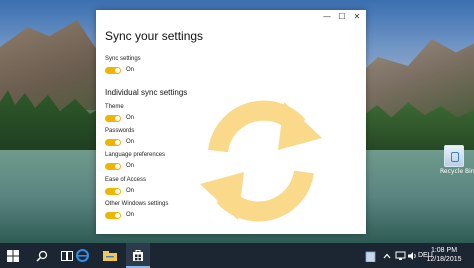 The height and width of the screenshot is (268, 474). Describe the element at coordinates (113, 118) in the screenshot. I see `theme-toggle` at that location.